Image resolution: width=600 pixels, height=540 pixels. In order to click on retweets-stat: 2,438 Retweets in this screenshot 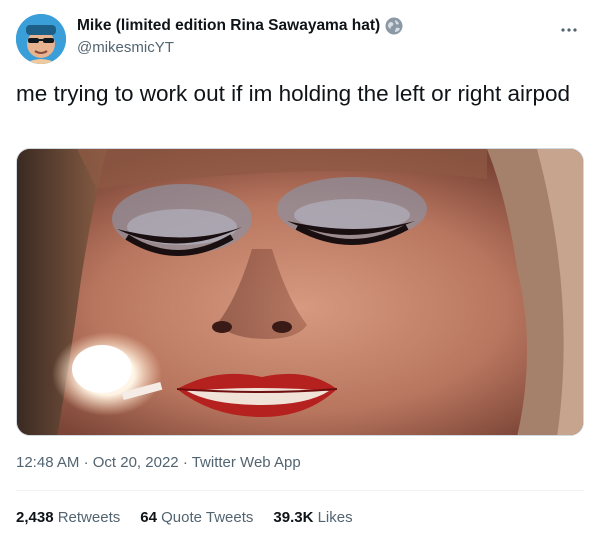, I will do `click(68, 517)`.